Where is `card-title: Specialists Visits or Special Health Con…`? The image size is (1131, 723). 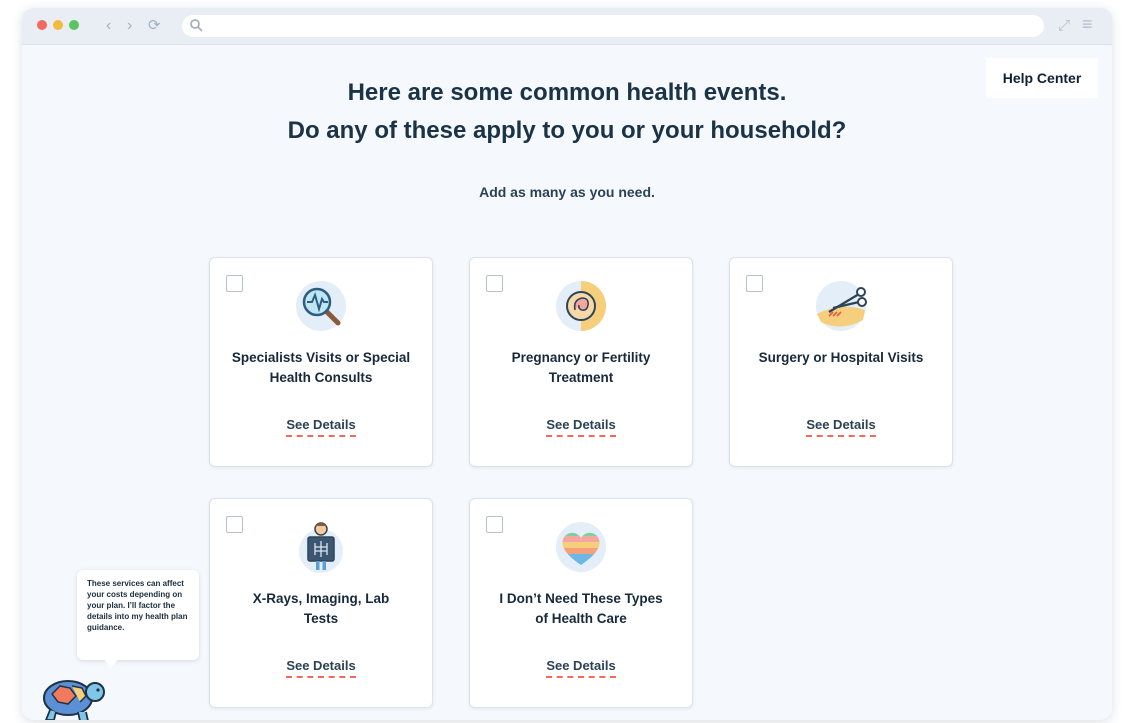 card-title: Specialists Visits or Special Health Con… is located at coordinates (321, 367).